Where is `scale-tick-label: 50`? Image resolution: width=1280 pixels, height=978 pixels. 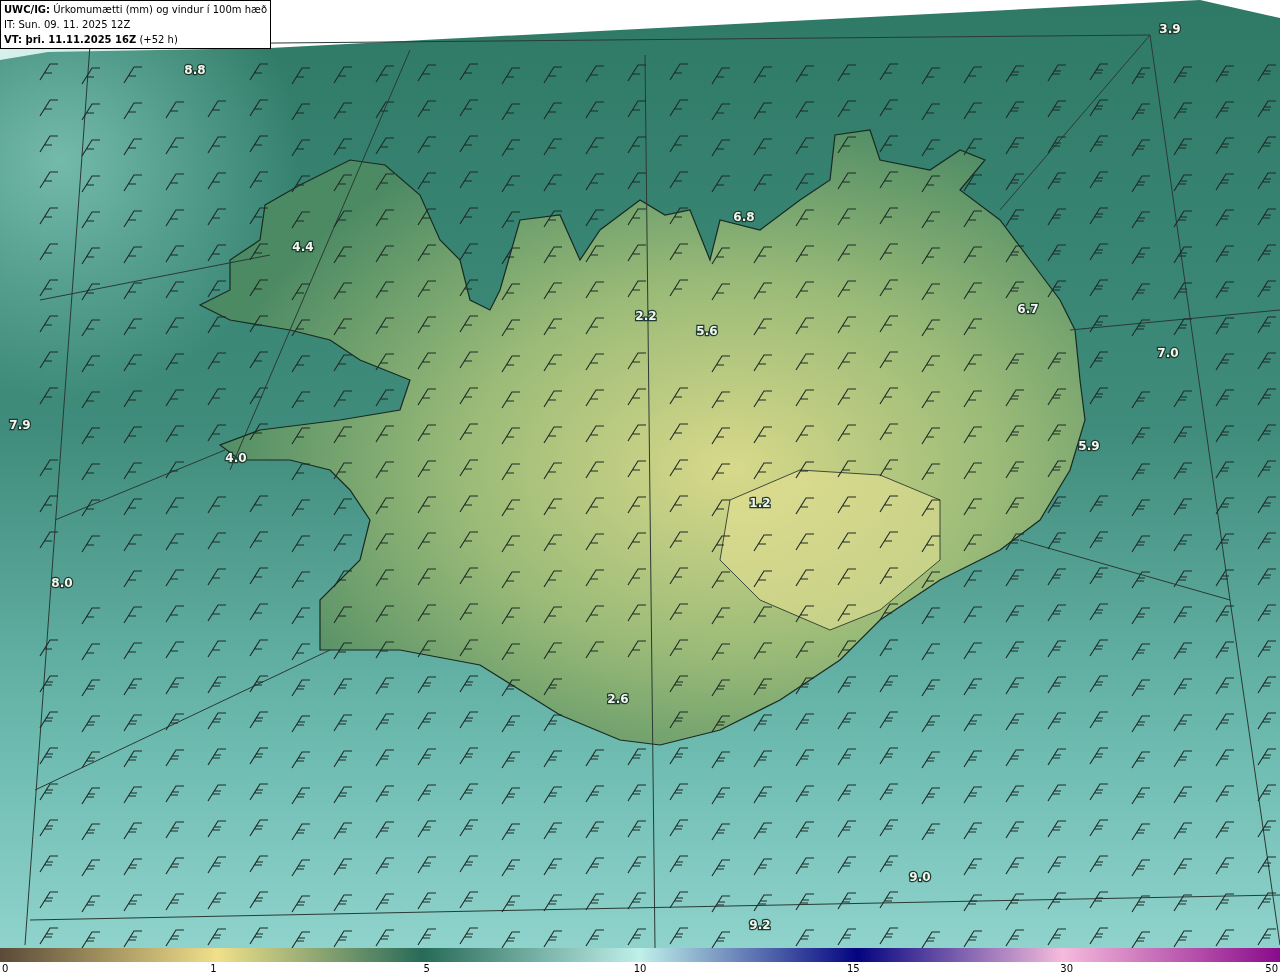 scale-tick-label: 50 is located at coordinates (1271, 969).